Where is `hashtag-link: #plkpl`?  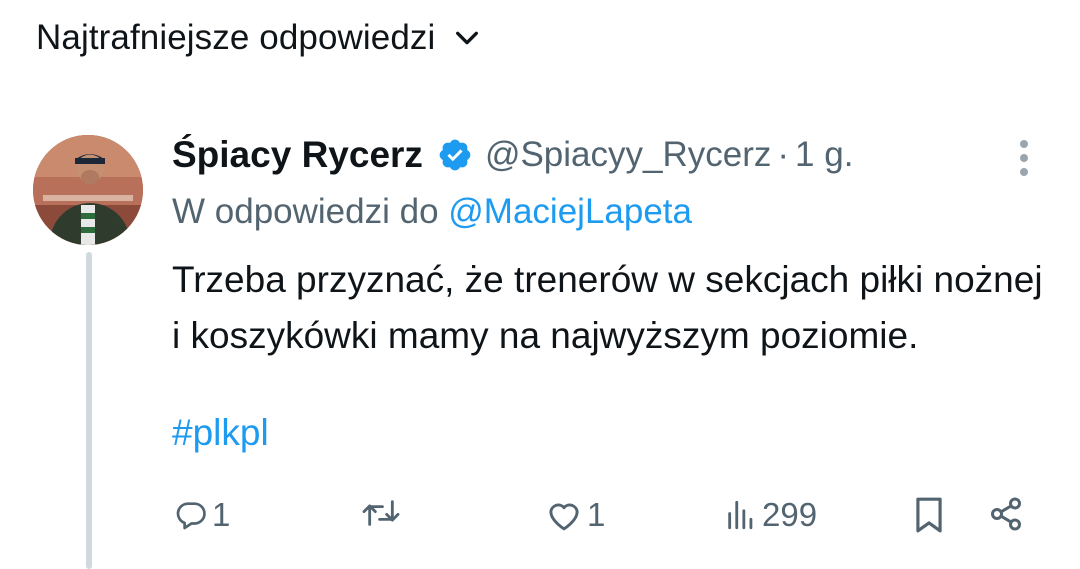 hashtag-link: #plkpl is located at coordinates (220, 433).